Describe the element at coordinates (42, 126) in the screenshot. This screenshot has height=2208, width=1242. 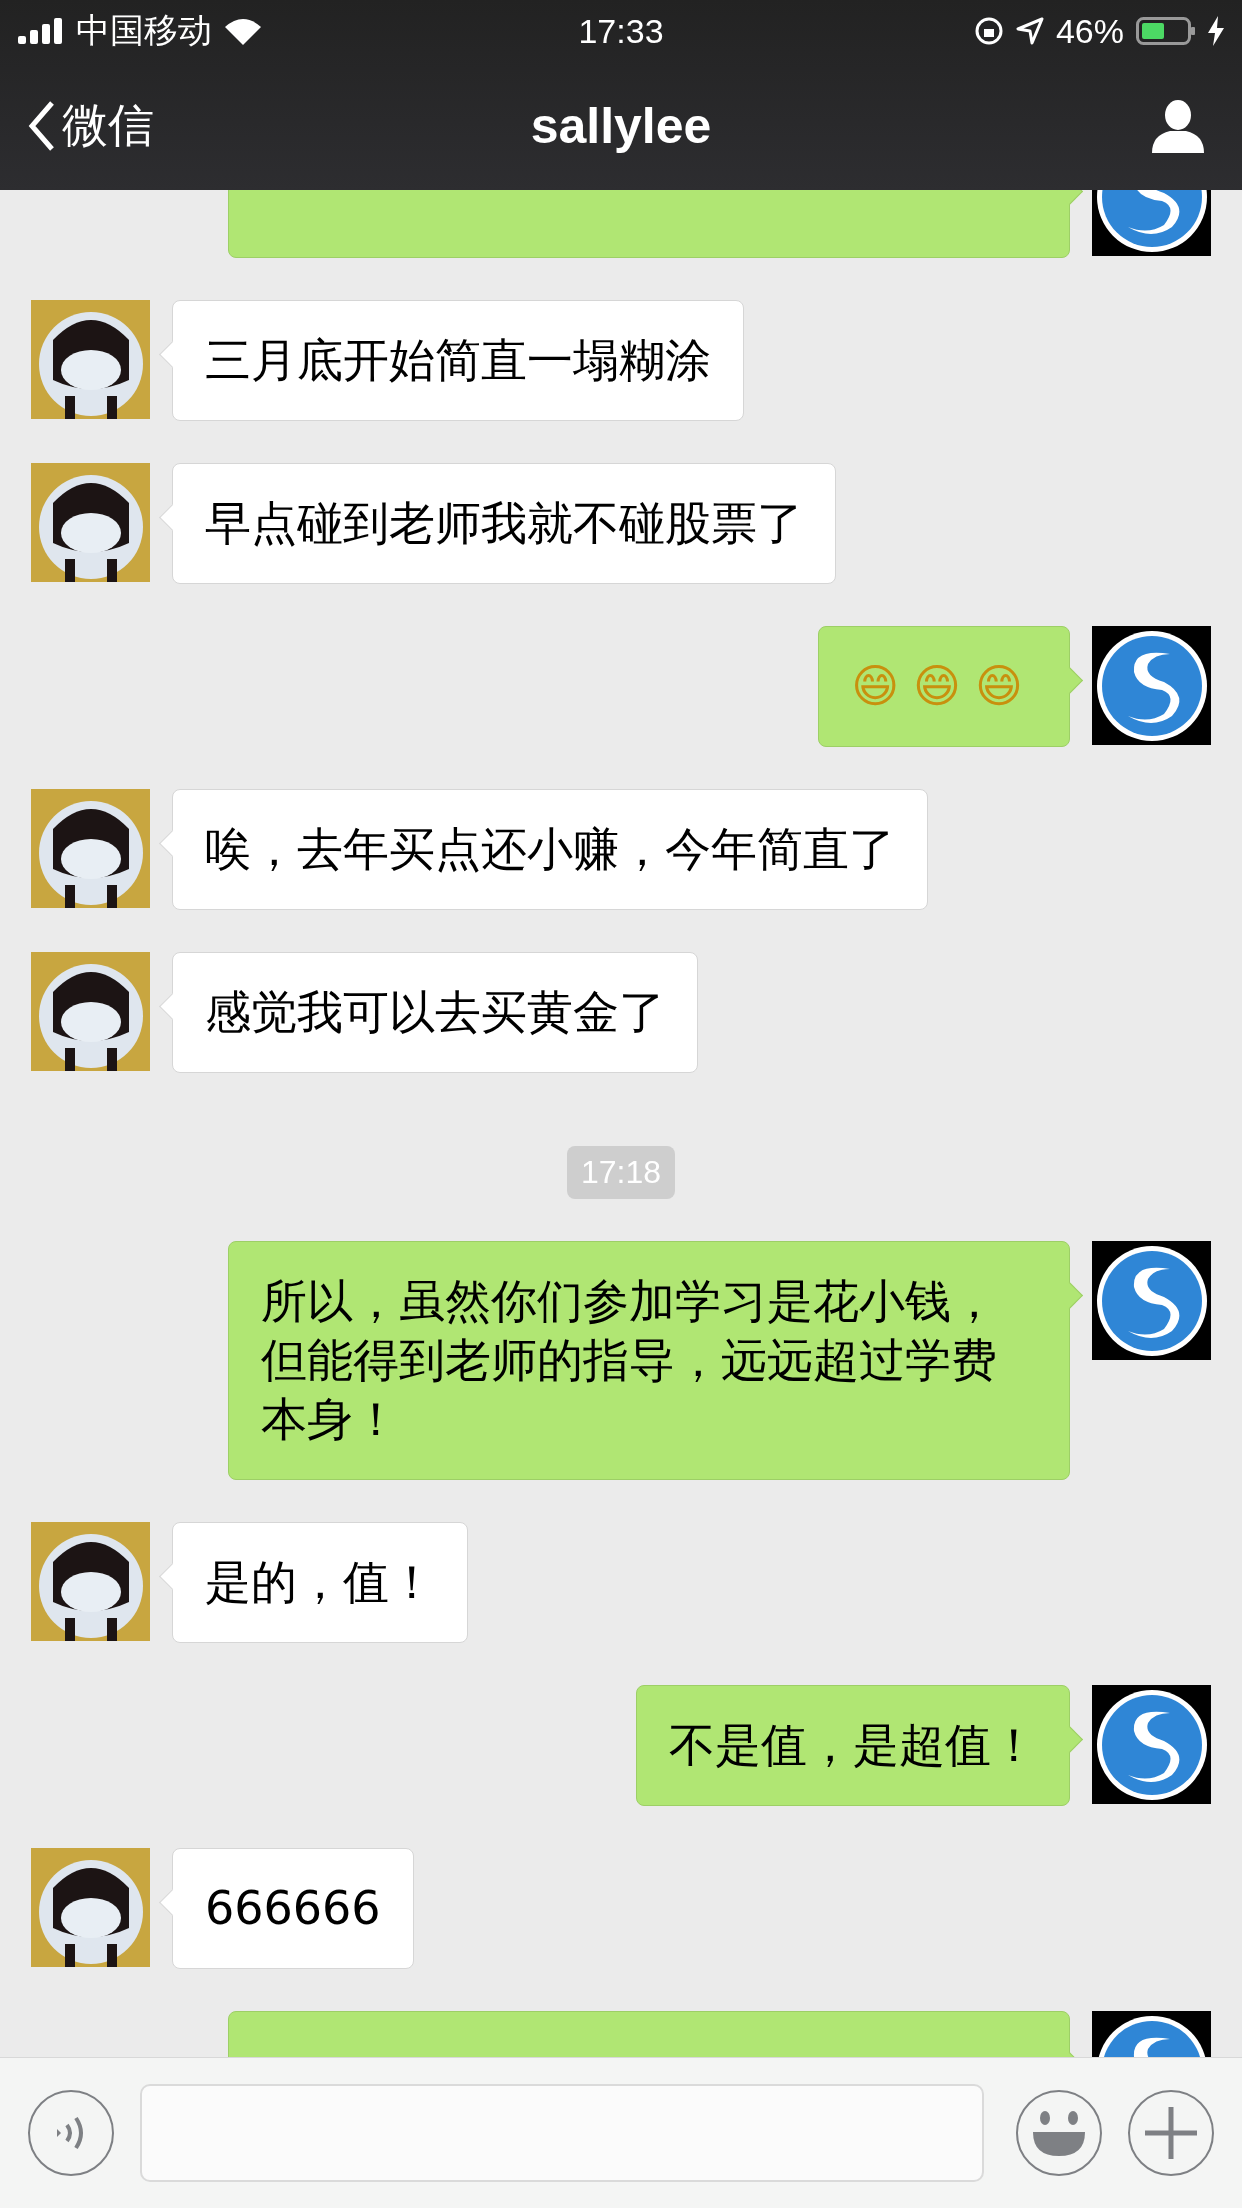
I see `back-chevron-icon` at that location.